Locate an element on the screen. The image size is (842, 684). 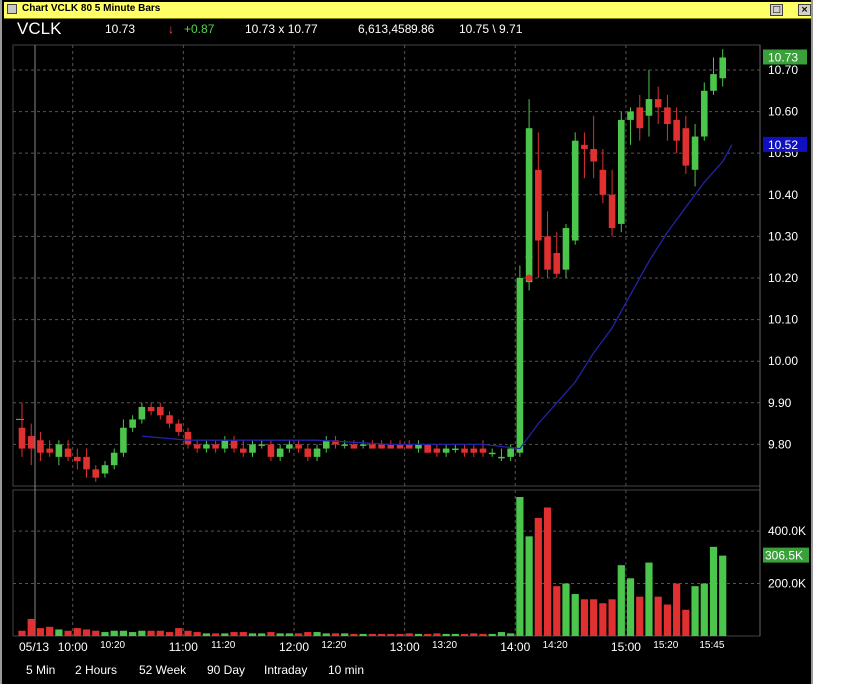
price-tick-label: 10.70 is located at coordinates (783, 70).